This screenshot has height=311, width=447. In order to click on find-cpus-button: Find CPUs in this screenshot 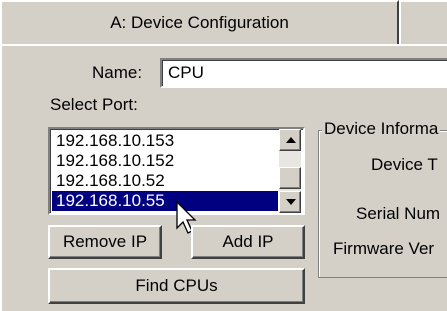, I will do `click(176, 286)`.